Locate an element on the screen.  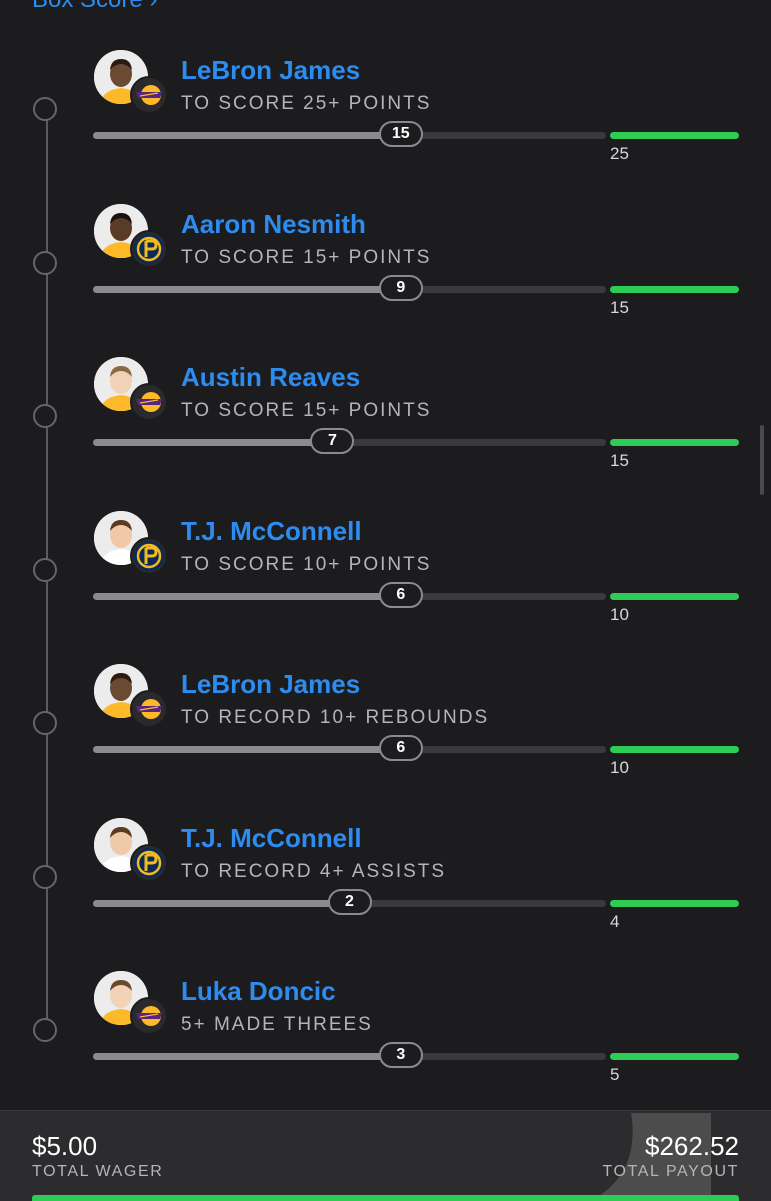
progress-track: 7 is located at coordinates (349, 441).